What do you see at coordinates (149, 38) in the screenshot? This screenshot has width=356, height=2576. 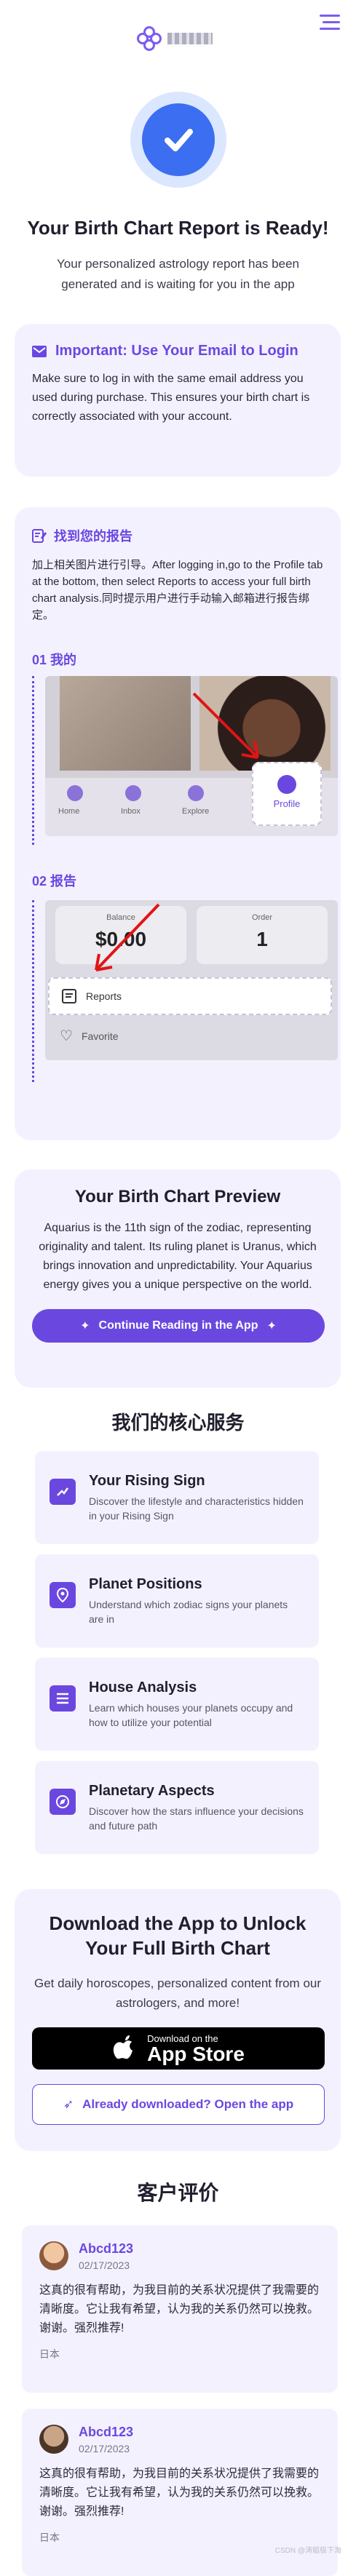 I see `brand-logo-icon` at bounding box center [149, 38].